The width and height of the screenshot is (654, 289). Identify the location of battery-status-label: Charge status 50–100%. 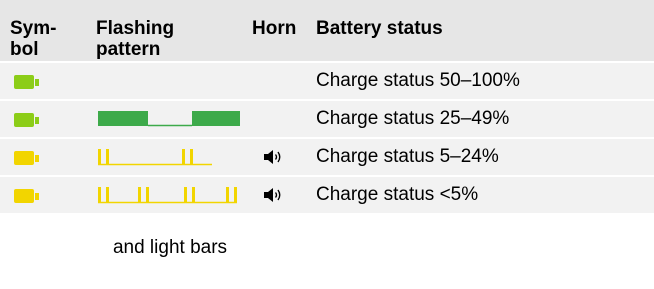
(418, 80).